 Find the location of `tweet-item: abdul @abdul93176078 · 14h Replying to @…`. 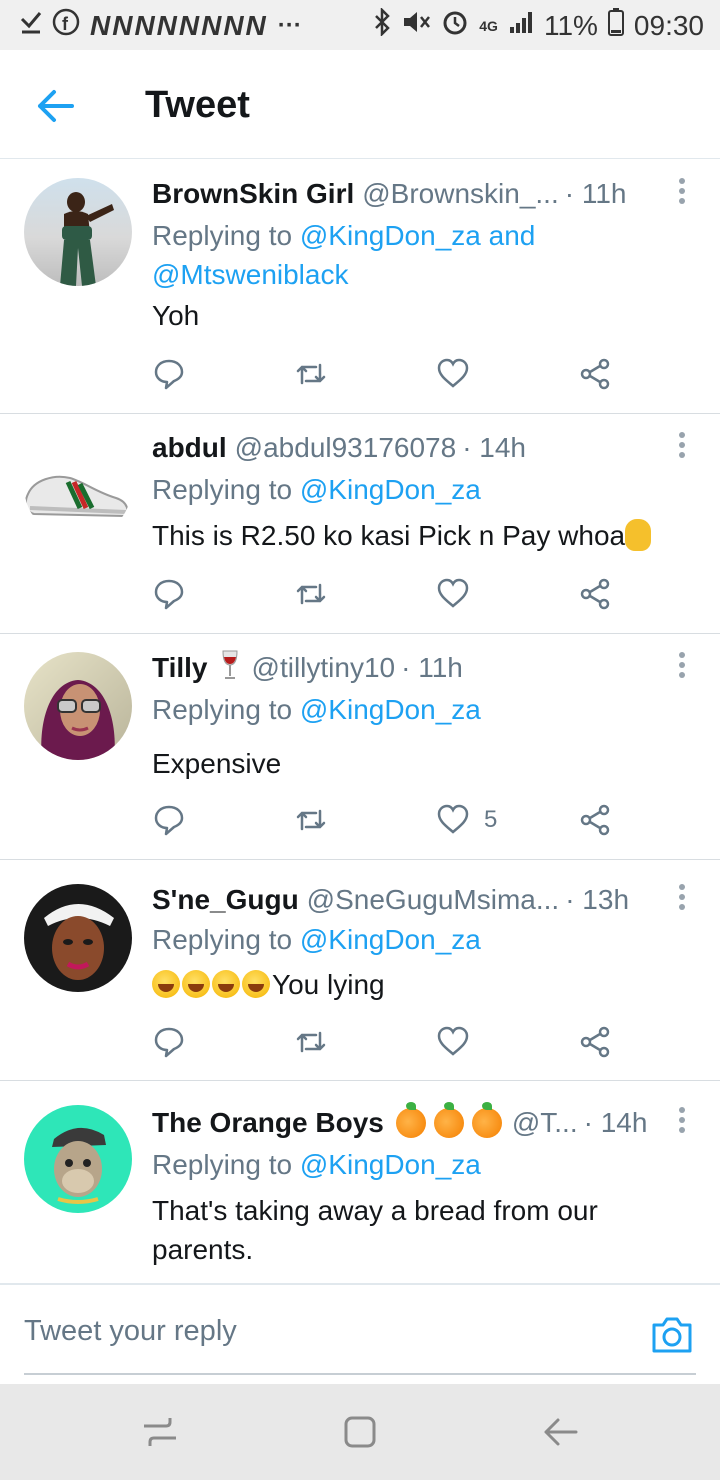

tweet-item: abdul @abdul93176078 · 14h Replying to @… is located at coordinates (360, 524).